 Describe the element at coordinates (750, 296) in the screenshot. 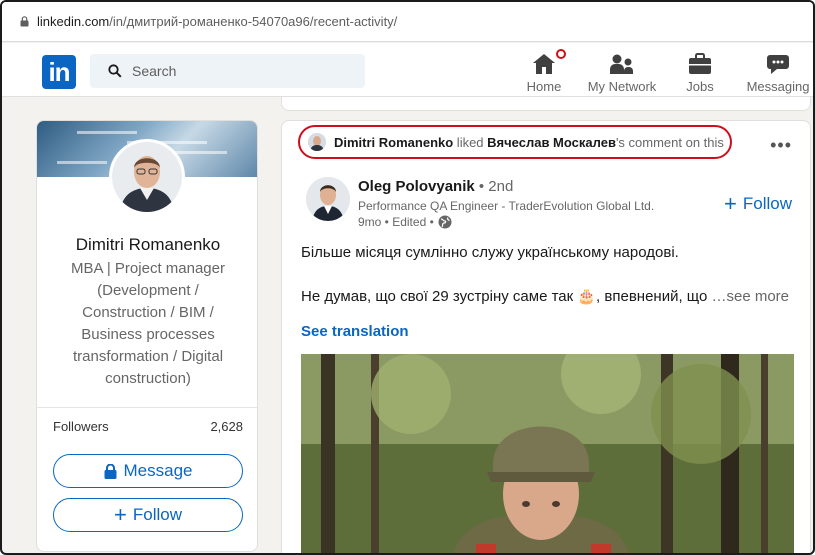

I see `see-more-link: …see more` at that location.